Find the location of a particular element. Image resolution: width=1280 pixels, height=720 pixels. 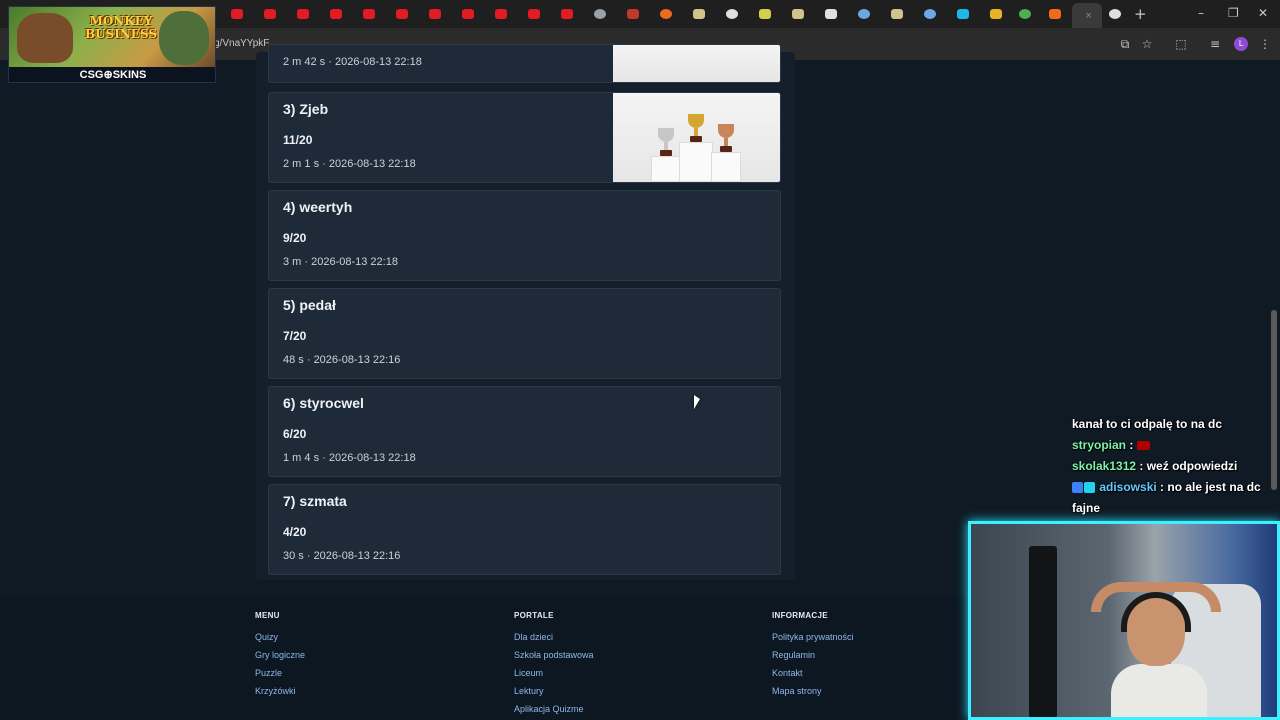

result-score: 9/20 is located at coordinates (295, 238).